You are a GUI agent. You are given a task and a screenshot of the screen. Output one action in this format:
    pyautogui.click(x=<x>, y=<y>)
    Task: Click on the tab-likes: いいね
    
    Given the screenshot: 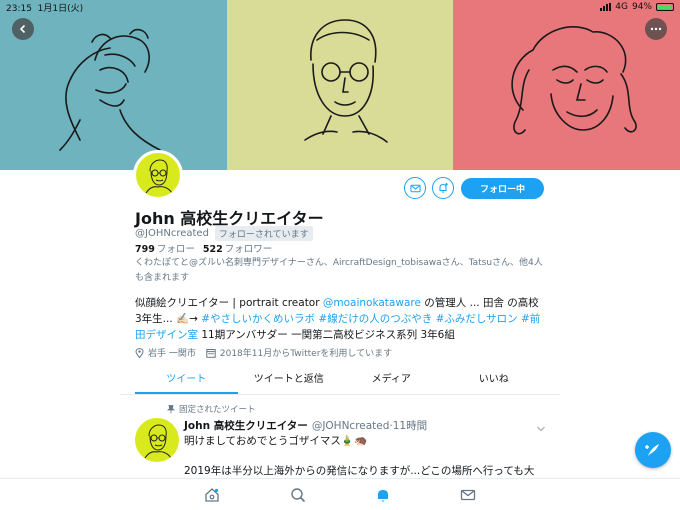 What is the action you would take?
    pyautogui.click(x=494, y=380)
    